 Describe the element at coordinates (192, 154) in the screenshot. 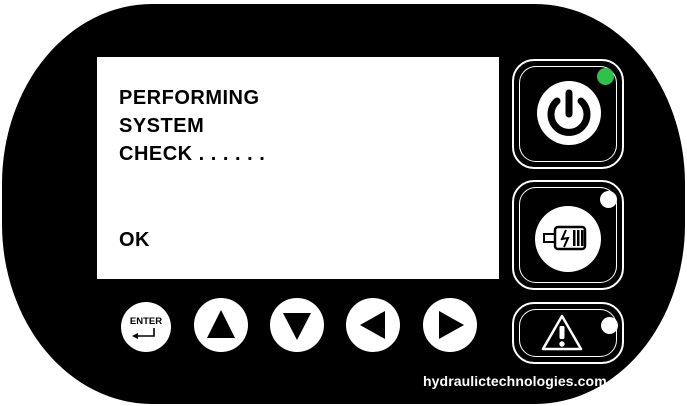

I see `display-line-3: CHECK . . . . . .` at that location.